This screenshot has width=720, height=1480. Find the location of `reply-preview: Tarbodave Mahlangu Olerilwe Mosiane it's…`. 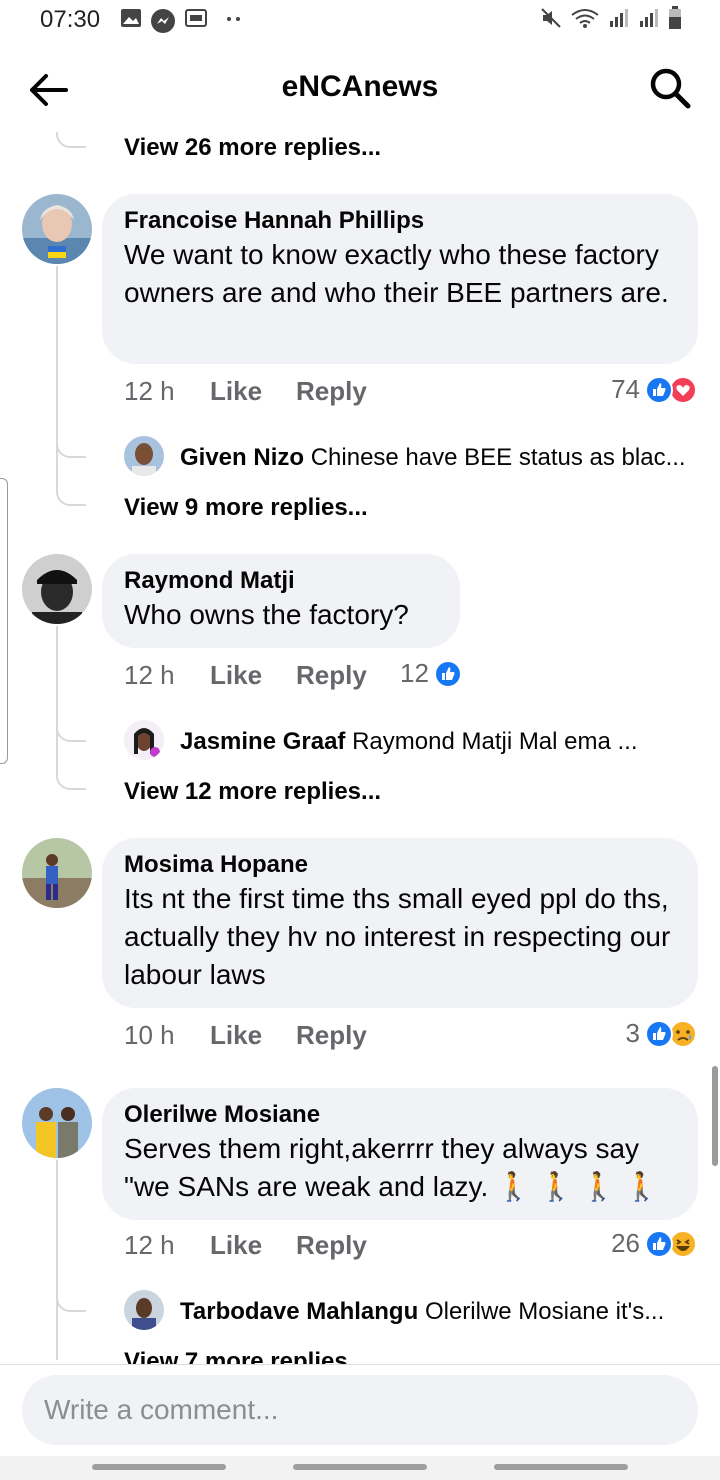

reply-preview: Tarbodave Mahlangu Olerilwe Mosiane it's… is located at coordinates (440, 1312).